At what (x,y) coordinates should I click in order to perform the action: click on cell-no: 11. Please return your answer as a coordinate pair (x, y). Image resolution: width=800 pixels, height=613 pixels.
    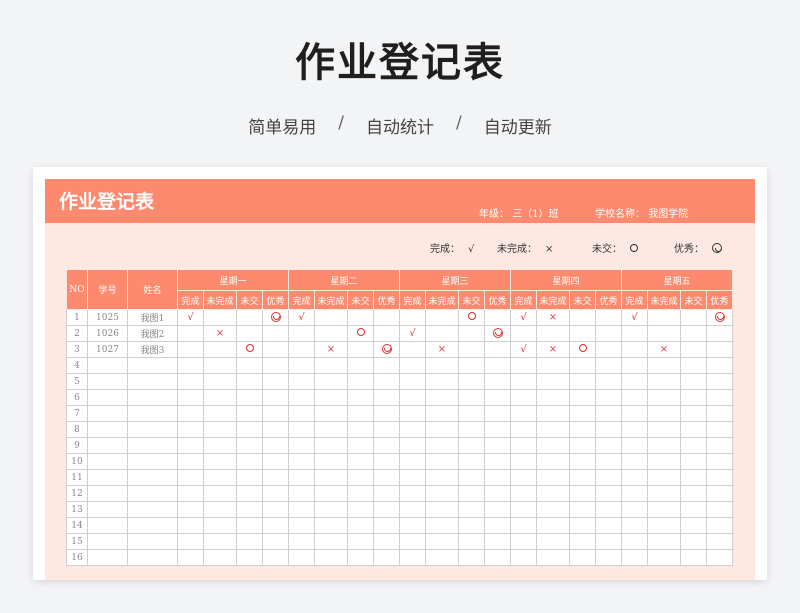
    Looking at the image, I should click on (77, 477).